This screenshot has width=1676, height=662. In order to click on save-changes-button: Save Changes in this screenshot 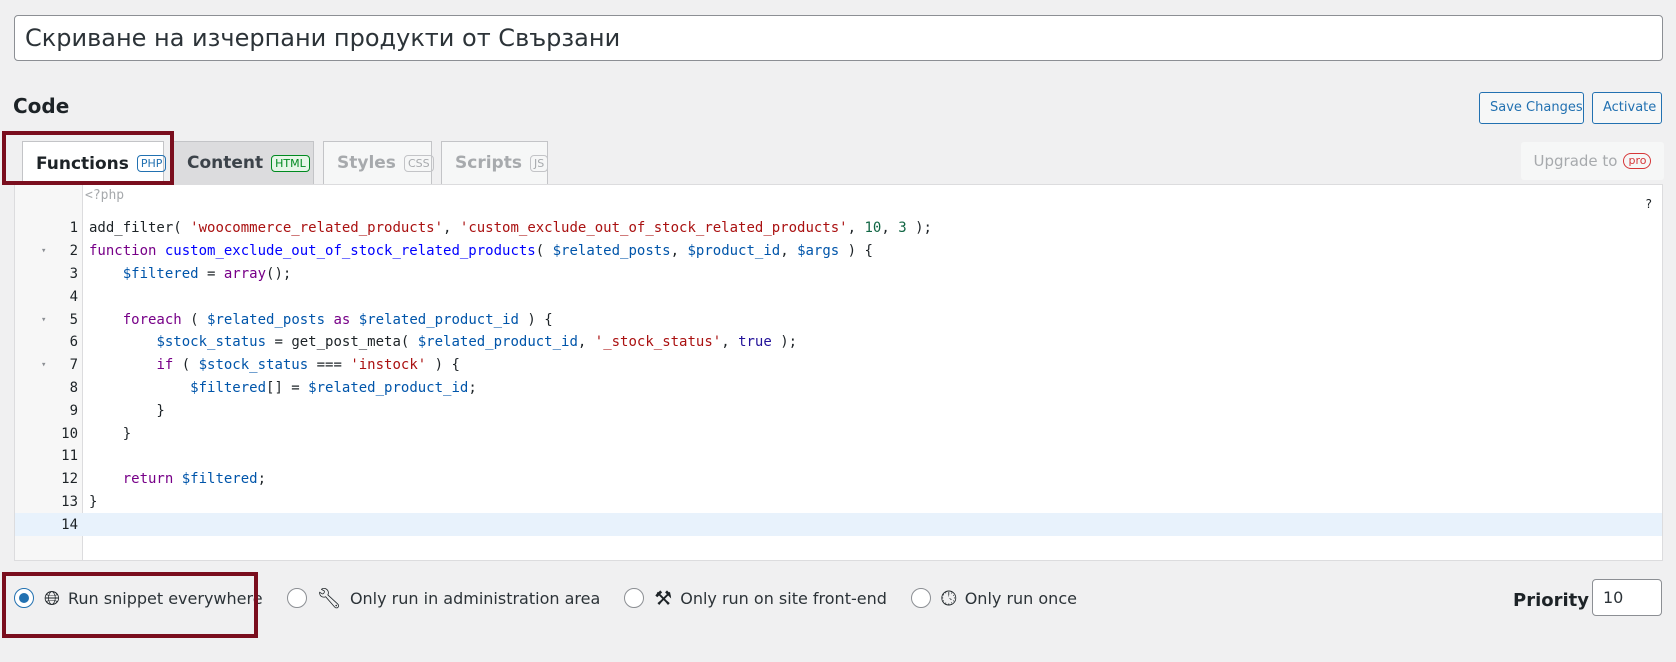, I will do `click(1531, 108)`.